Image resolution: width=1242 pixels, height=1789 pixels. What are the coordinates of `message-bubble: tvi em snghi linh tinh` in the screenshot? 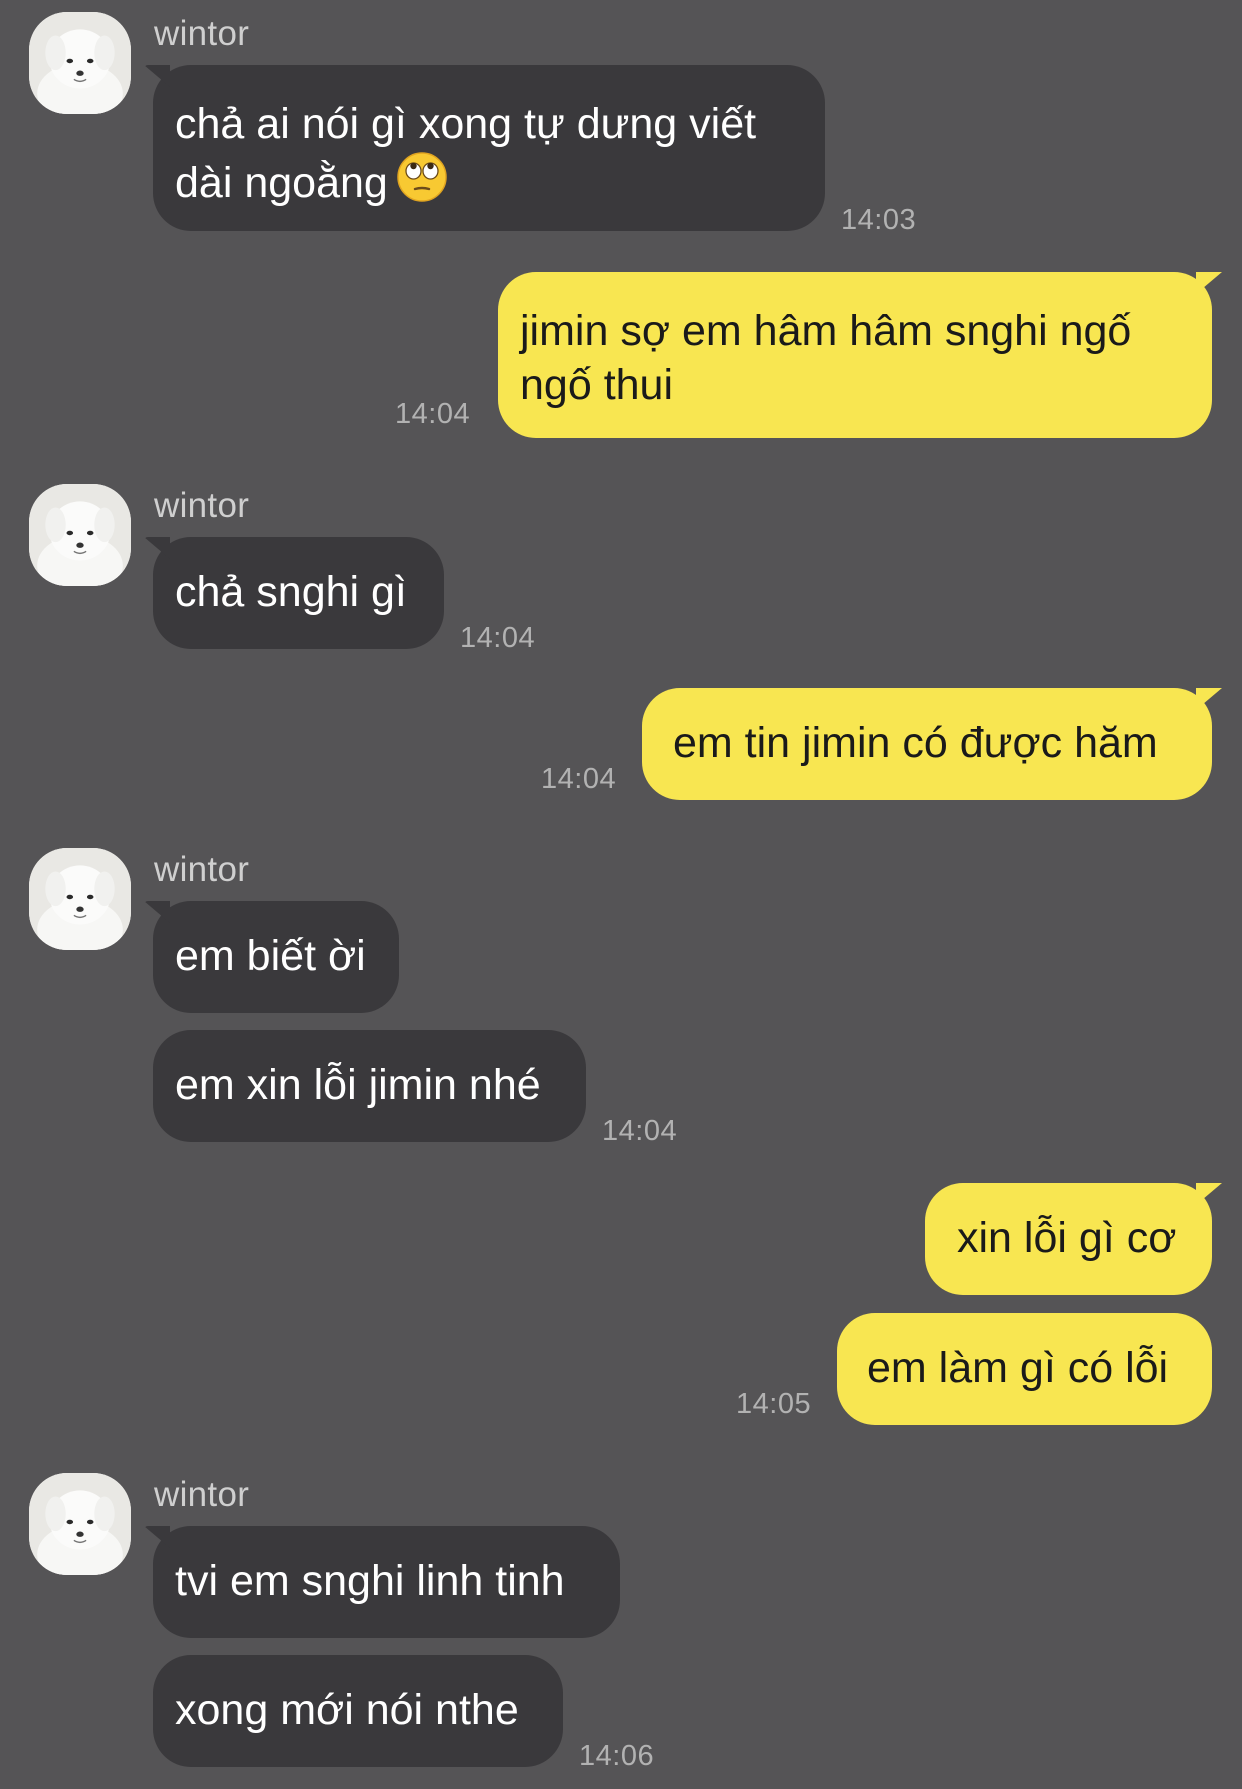 It's located at (386, 1582).